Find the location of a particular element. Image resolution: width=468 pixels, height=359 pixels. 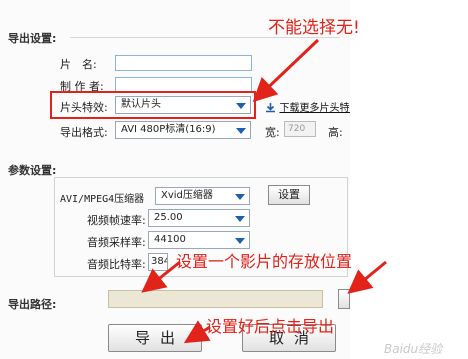

arrow-to-export-button is located at coordinates (197, 332).